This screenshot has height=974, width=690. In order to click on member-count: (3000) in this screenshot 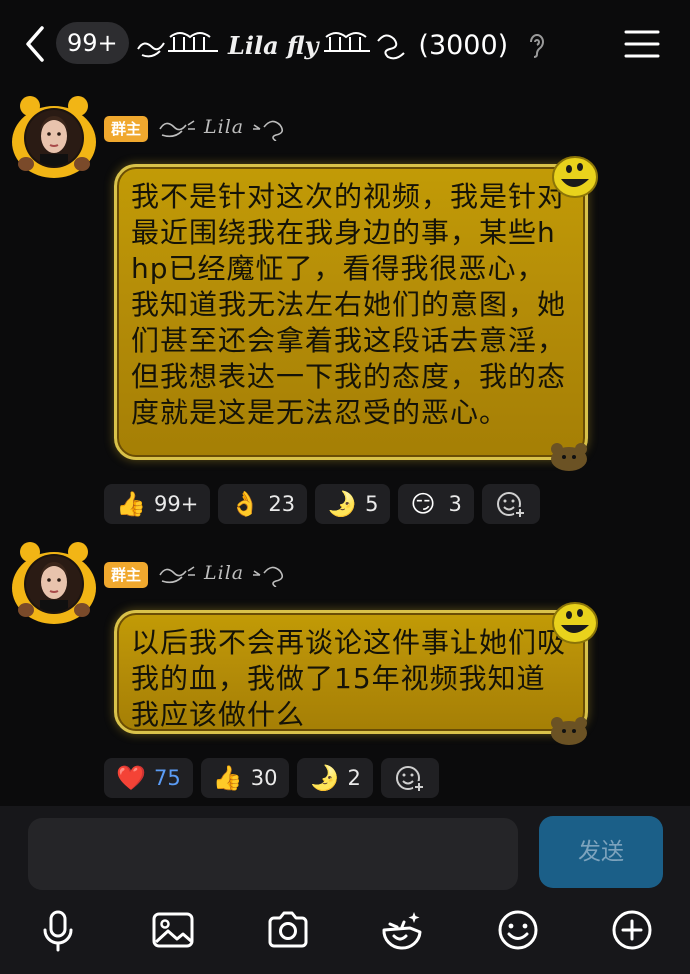, I will do `click(463, 45)`.